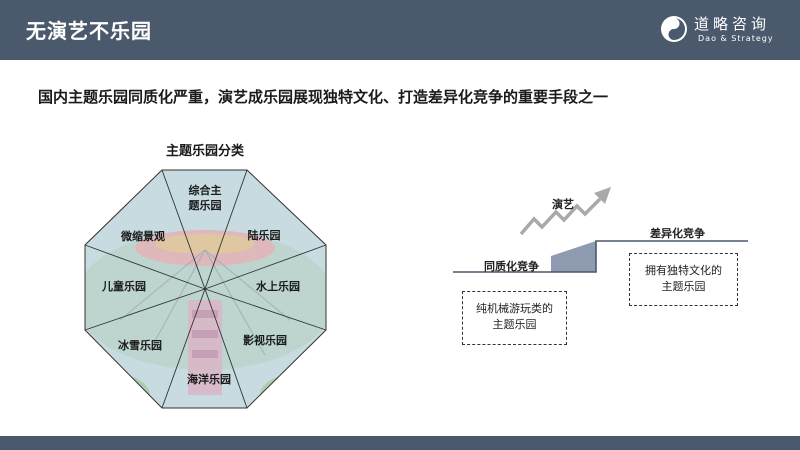 Image resolution: width=800 pixels, height=450 pixels. What do you see at coordinates (205, 205) in the screenshot?
I see `segment-comprehensive-line2: 题乐园` at bounding box center [205, 205].